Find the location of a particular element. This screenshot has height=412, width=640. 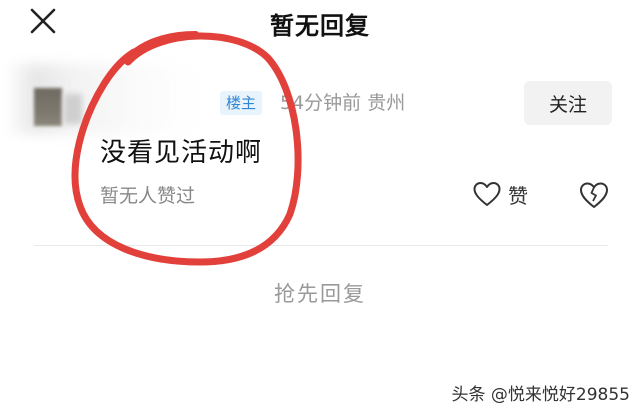

avatar-blur-edge is located at coordinates (73, 109).